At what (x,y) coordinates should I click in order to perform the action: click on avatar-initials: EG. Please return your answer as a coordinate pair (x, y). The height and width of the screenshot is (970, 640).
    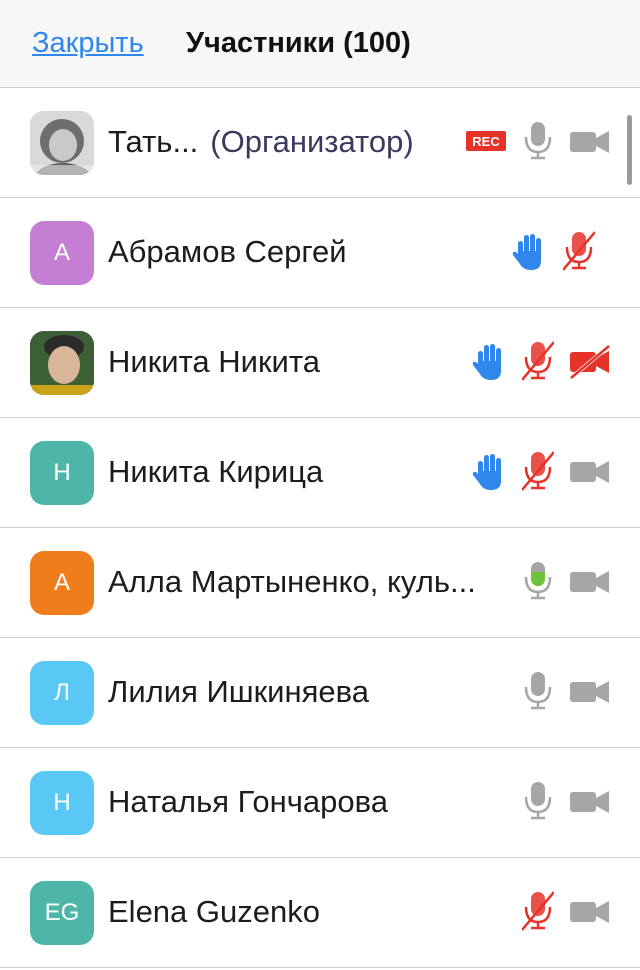
    Looking at the image, I should click on (62, 912).